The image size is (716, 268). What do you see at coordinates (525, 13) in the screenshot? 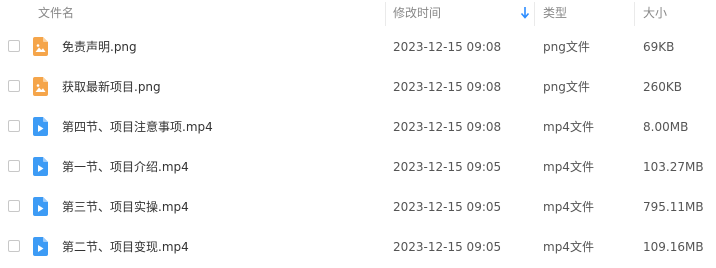
I see `sort-down-arrow-icon` at bounding box center [525, 13].